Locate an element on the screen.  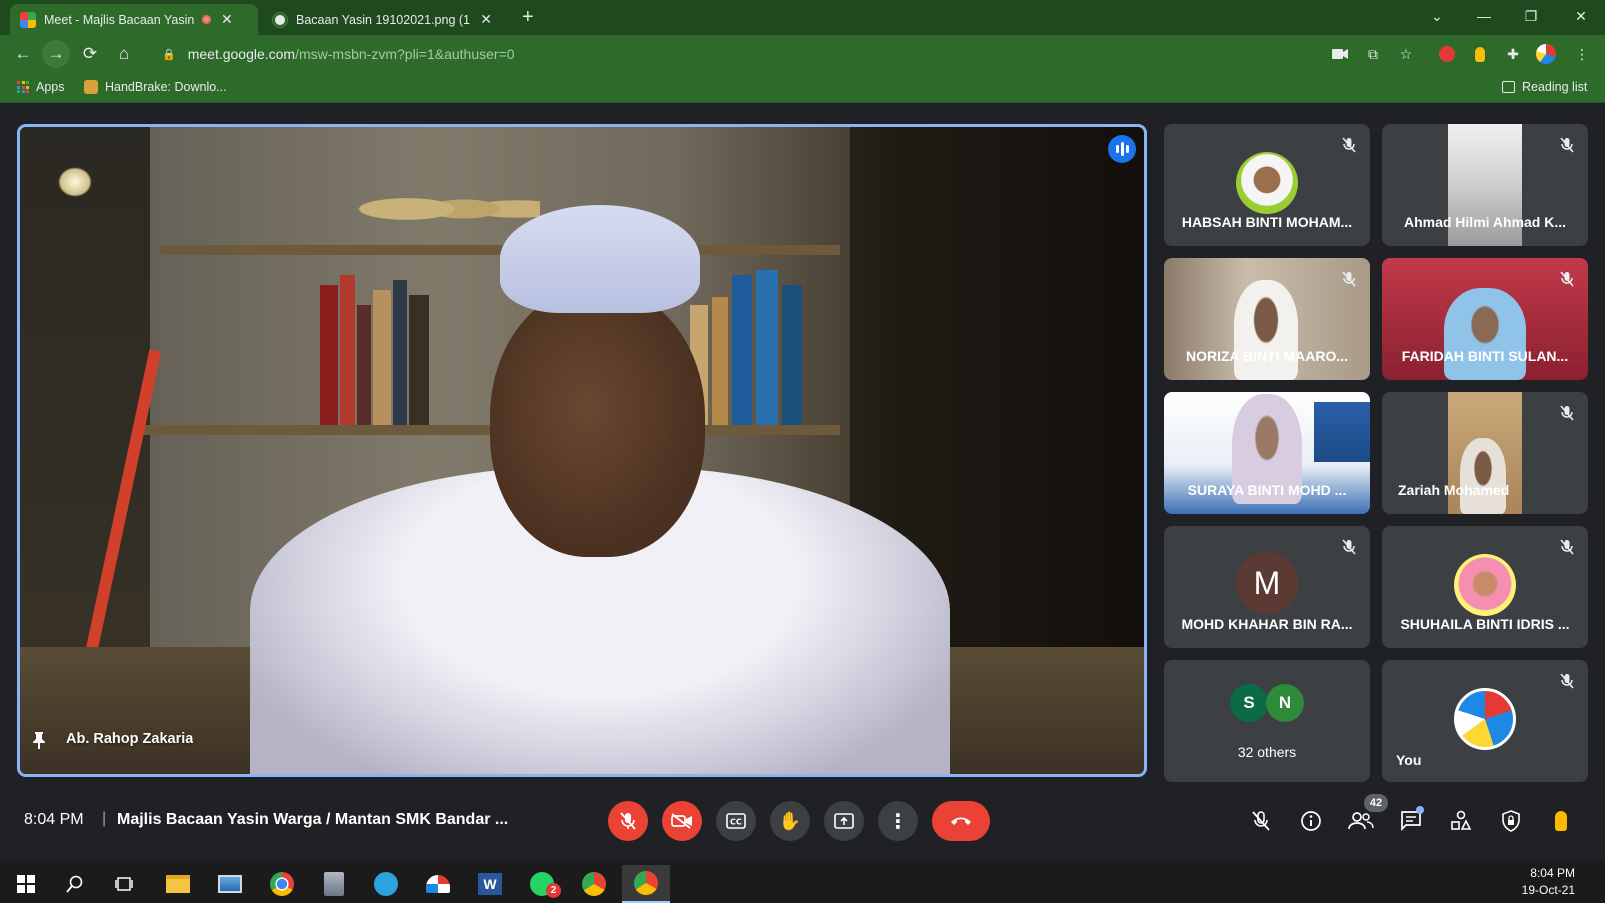
bookmark-label: Apps is located at coordinates (50, 87).